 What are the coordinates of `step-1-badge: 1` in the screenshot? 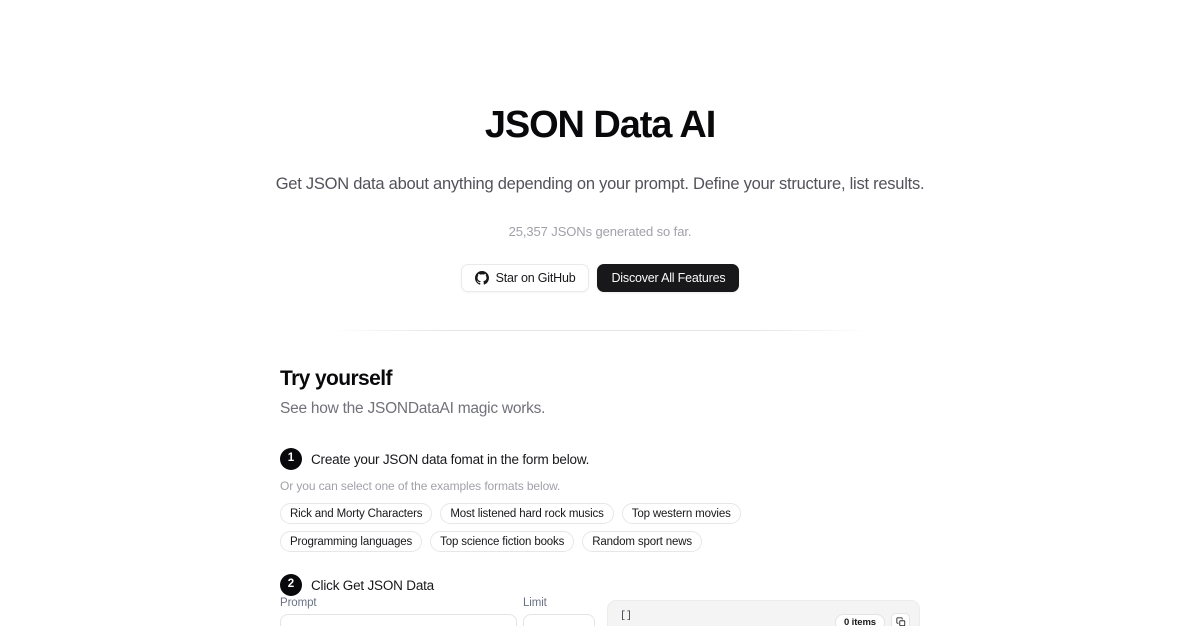 It's located at (291, 459).